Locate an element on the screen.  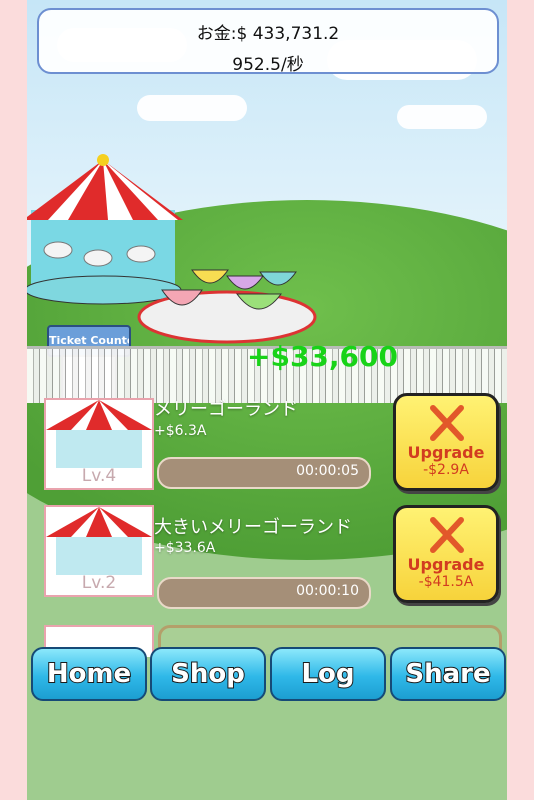
nav-share-label: Share is located at coordinates (447, 674).